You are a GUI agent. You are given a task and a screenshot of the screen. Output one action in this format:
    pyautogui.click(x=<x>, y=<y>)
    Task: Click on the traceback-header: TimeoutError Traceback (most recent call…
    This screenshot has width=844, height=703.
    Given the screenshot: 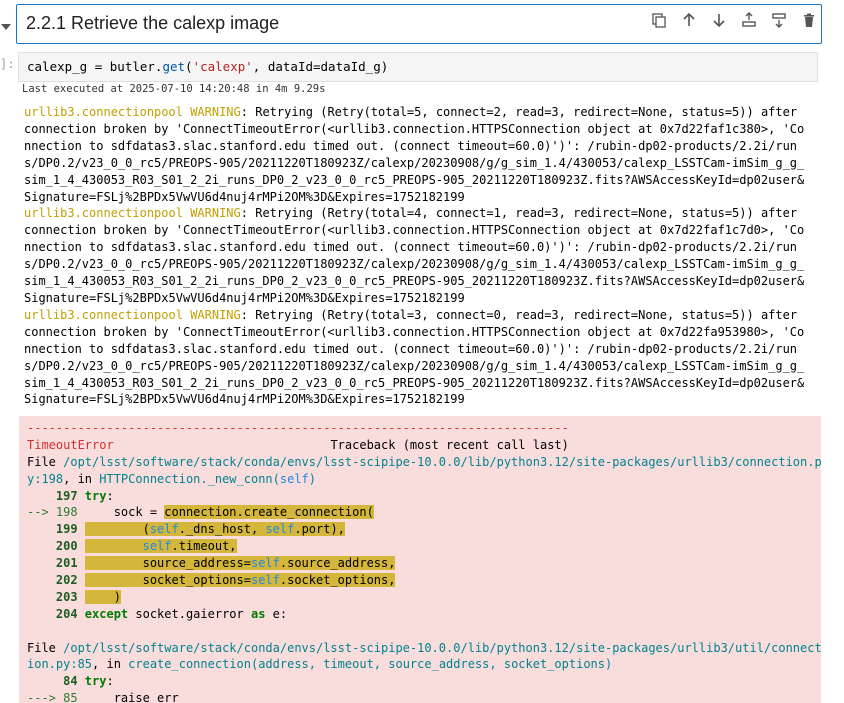 What is the action you would take?
    pyautogui.click(x=298, y=444)
    